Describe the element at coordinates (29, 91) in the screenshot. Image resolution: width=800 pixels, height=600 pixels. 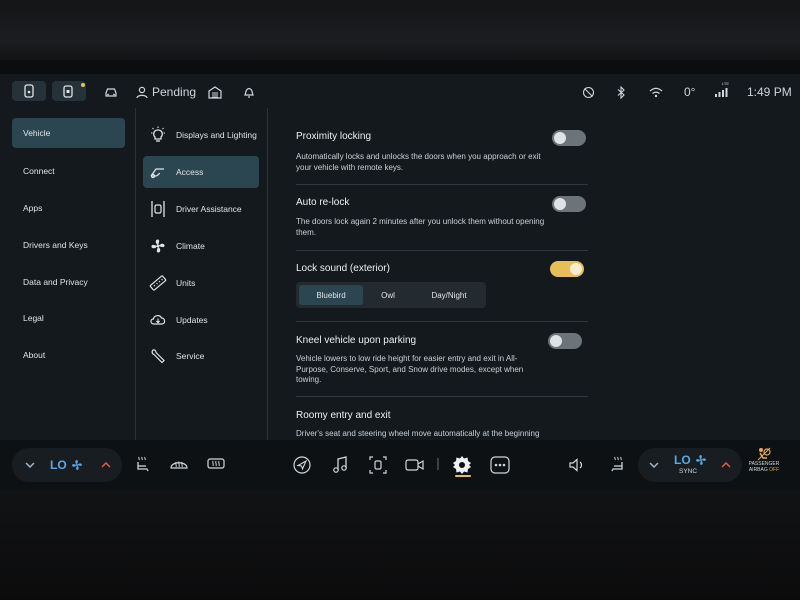
I see `phone-key-button` at that location.